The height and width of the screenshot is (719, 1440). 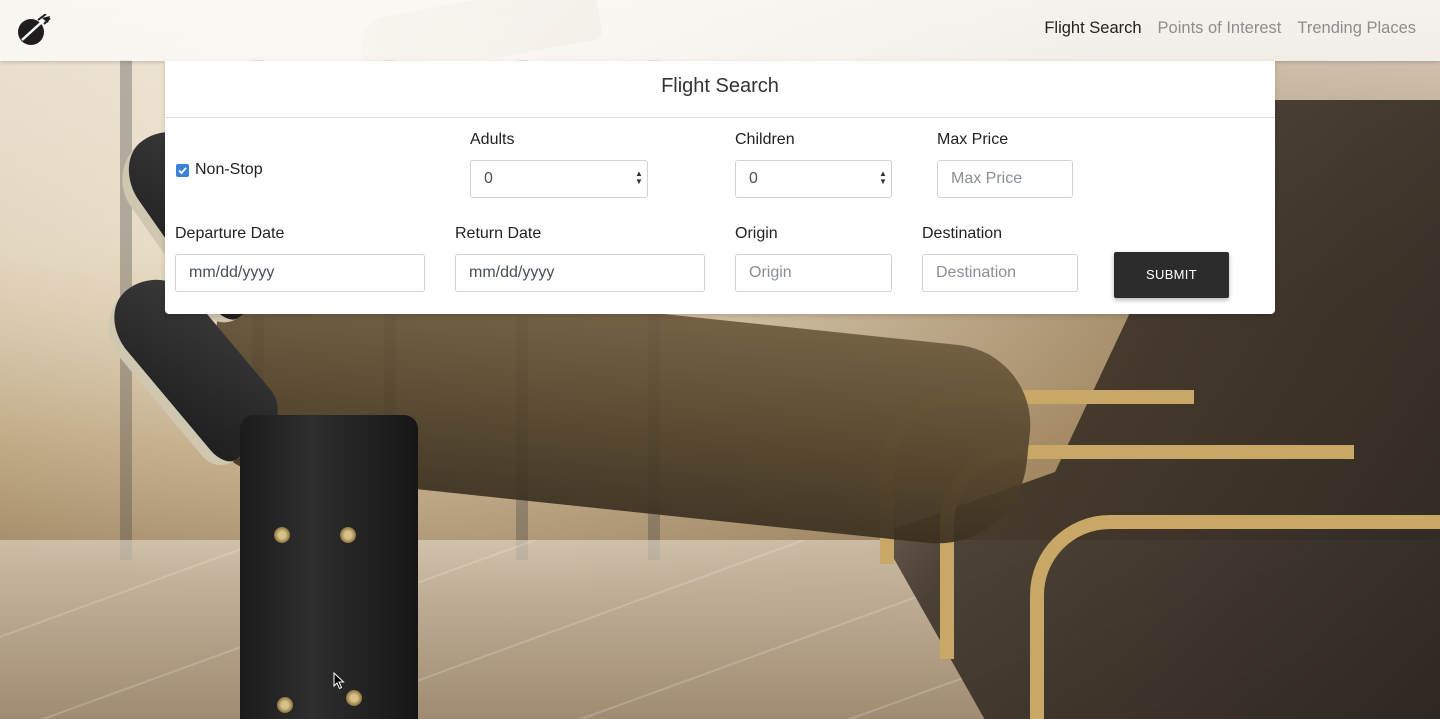 What do you see at coordinates (492, 139) in the screenshot?
I see `adults-label: Adults` at bounding box center [492, 139].